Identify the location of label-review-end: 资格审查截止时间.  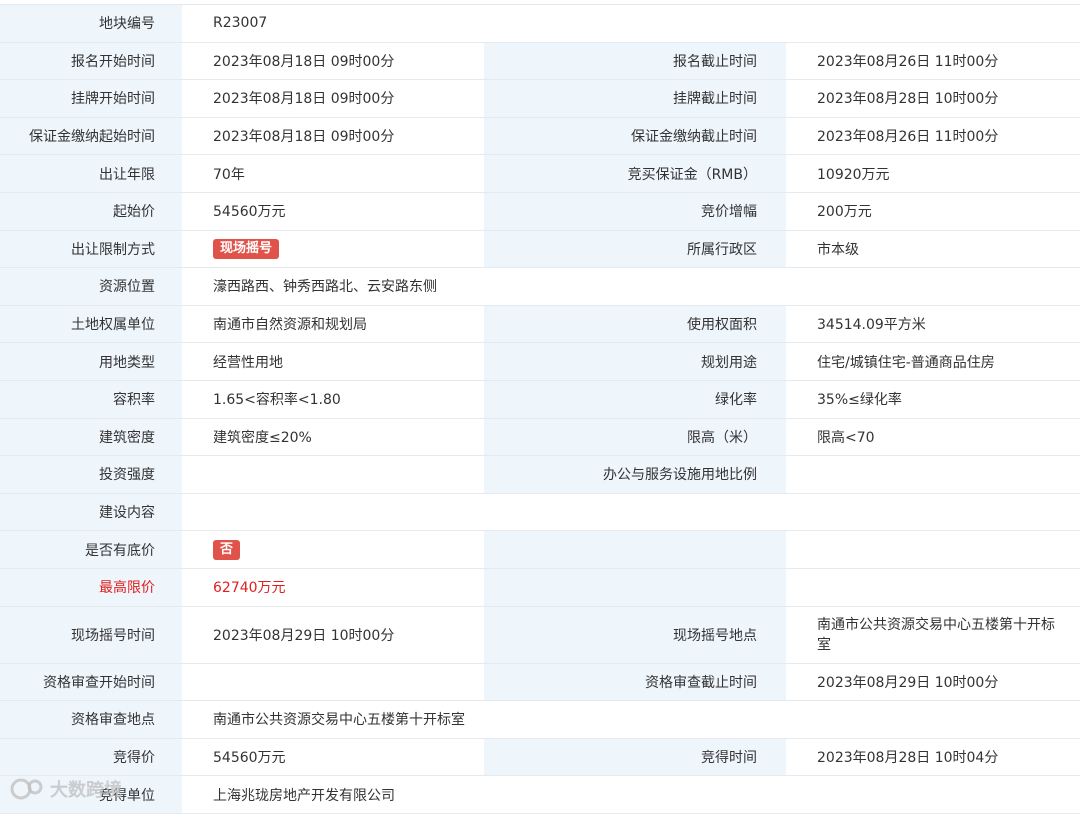
(635, 682).